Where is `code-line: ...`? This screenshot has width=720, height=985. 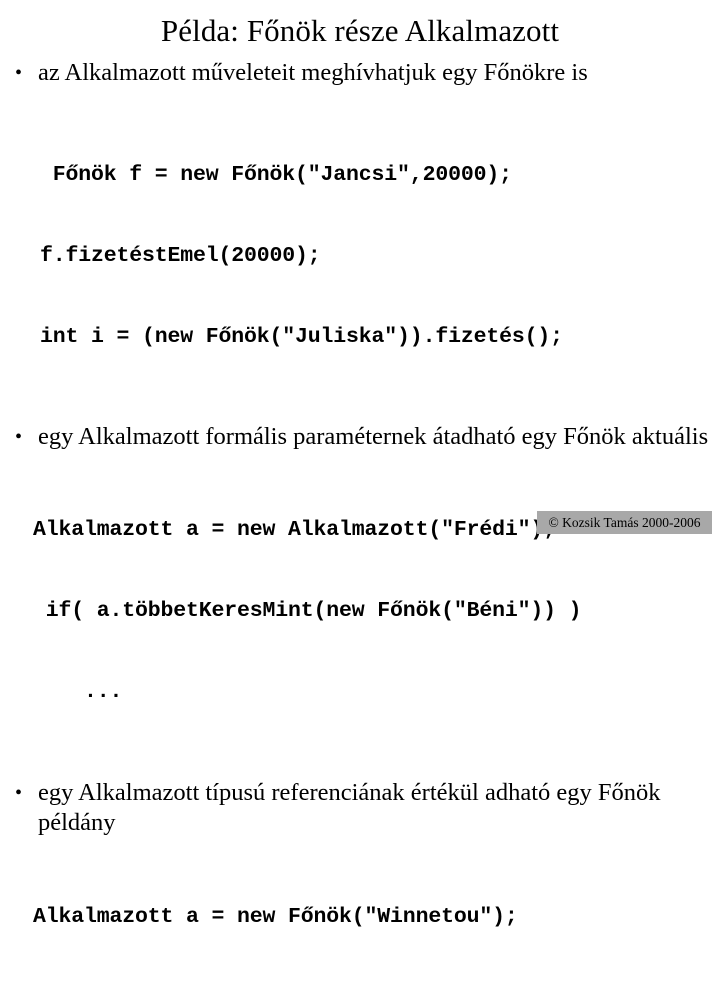
code-line: ... is located at coordinates (78, 692).